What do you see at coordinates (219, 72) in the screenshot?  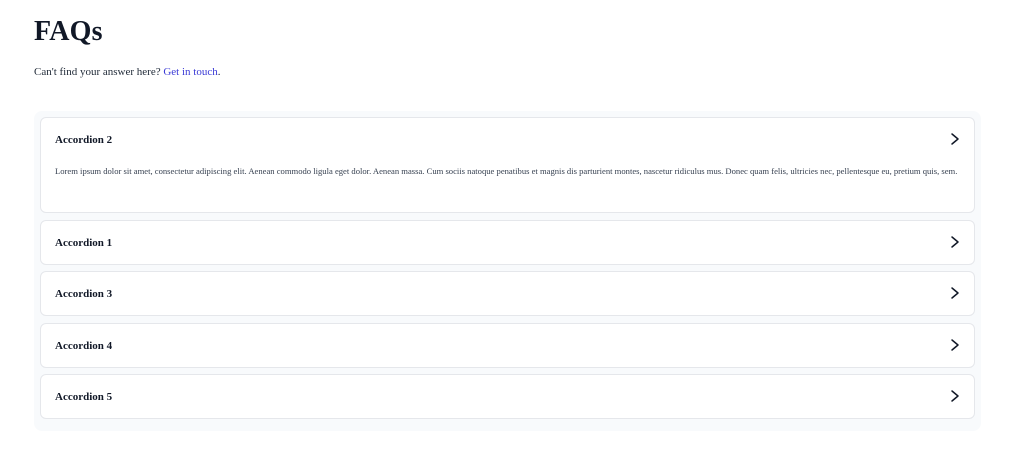 I see `subtitle-period: .` at bounding box center [219, 72].